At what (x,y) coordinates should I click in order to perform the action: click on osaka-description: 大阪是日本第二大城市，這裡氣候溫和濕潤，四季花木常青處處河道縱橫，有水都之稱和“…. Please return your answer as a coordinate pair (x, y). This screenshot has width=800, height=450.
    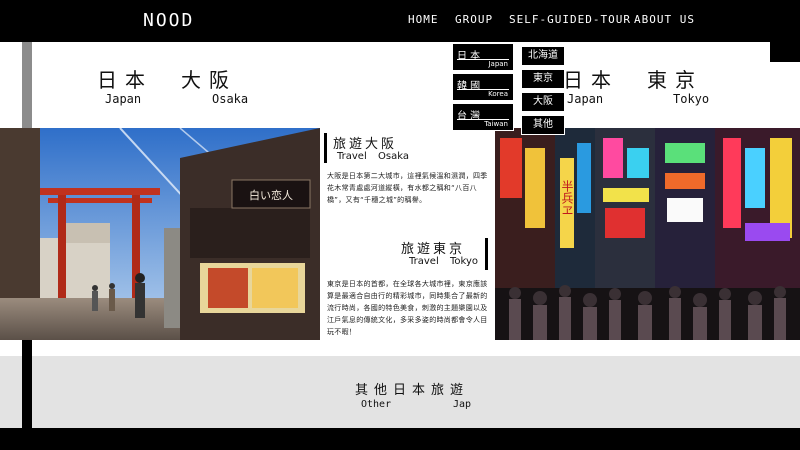
    Looking at the image, I should click on (407, 188).